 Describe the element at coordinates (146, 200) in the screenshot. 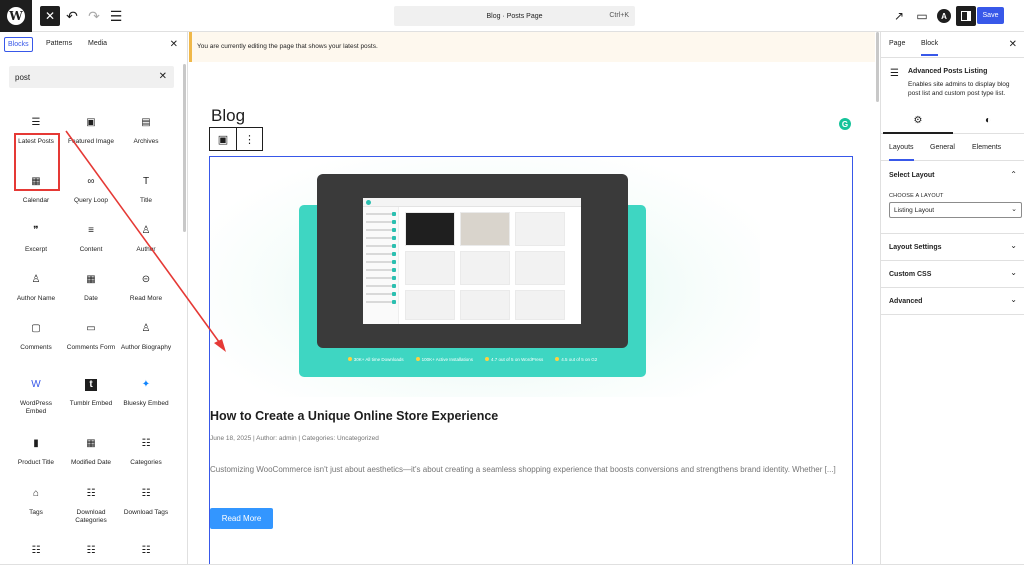

I see `block-label: Title` at that location.